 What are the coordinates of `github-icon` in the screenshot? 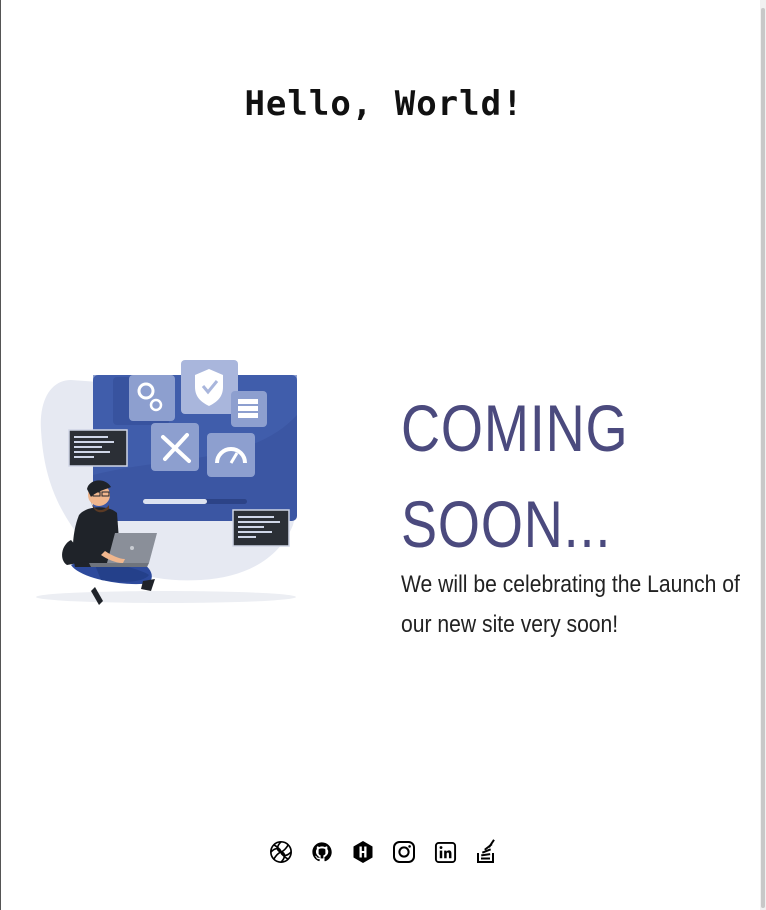 It's located at (322, 852).